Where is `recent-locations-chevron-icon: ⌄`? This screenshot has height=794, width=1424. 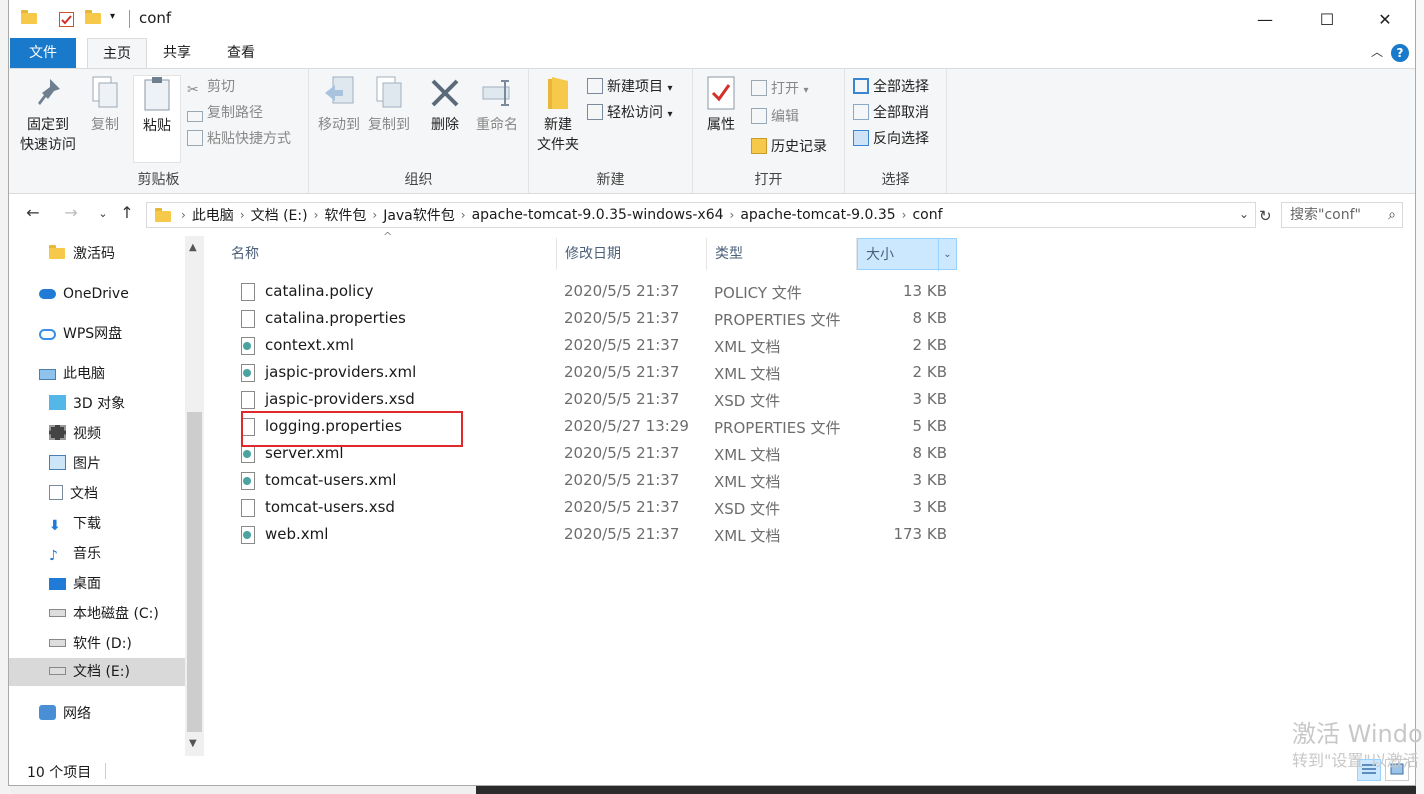
recent-locations-chevron-icon: ⌄ is located at coordinates (103, 213).